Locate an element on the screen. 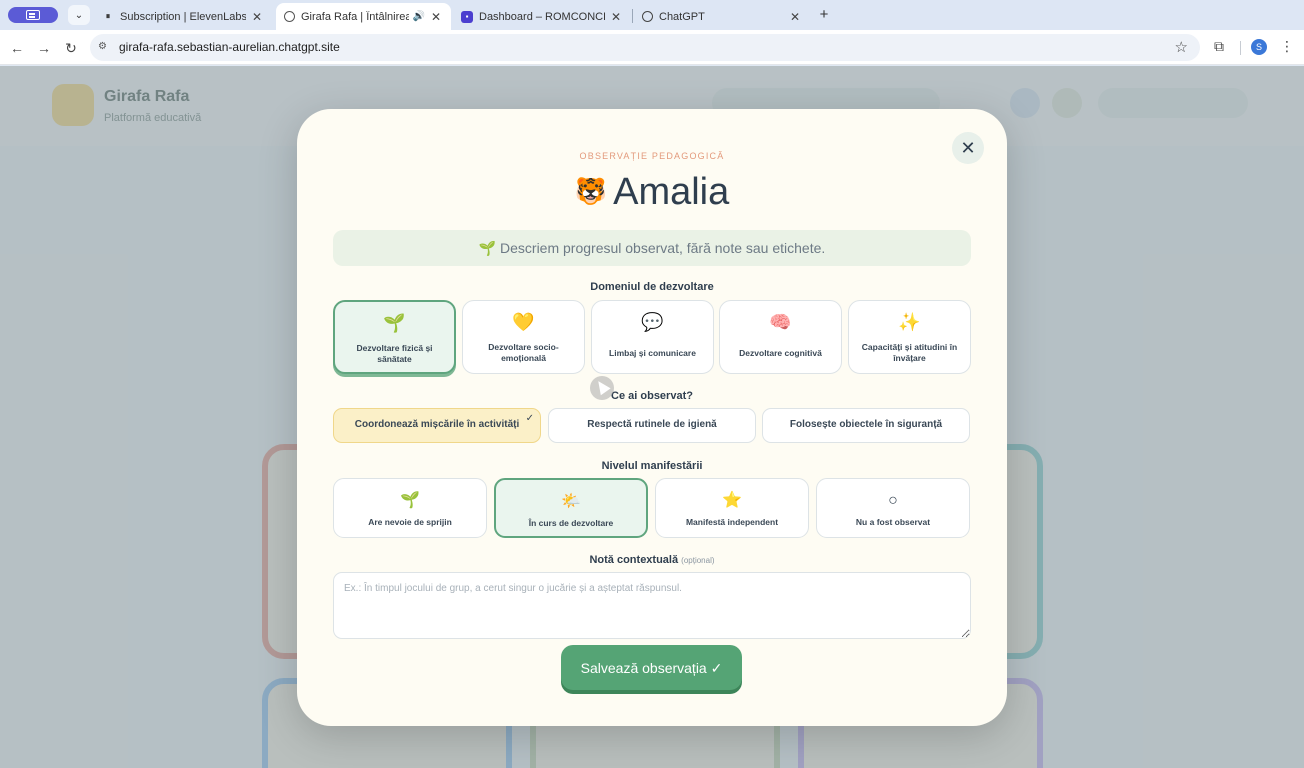  level-option-not-observed: ○ Nu a fost observat is located at coordinates (893, 508).